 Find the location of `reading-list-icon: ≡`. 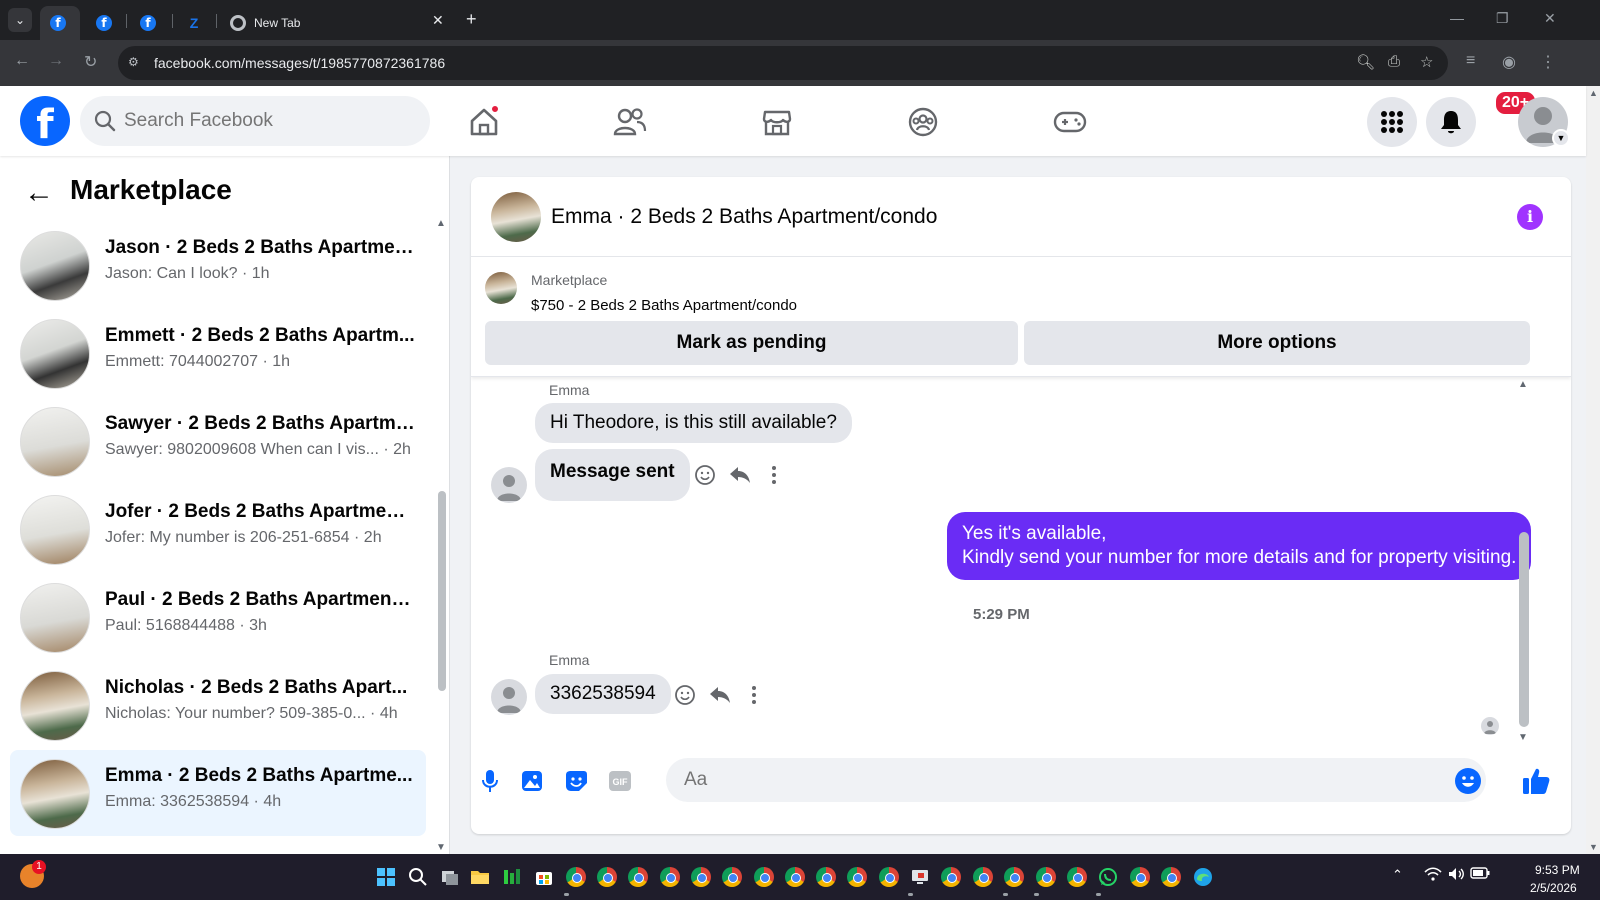

reading-list-icon: ≡ is located at coordinates (1470, 61).